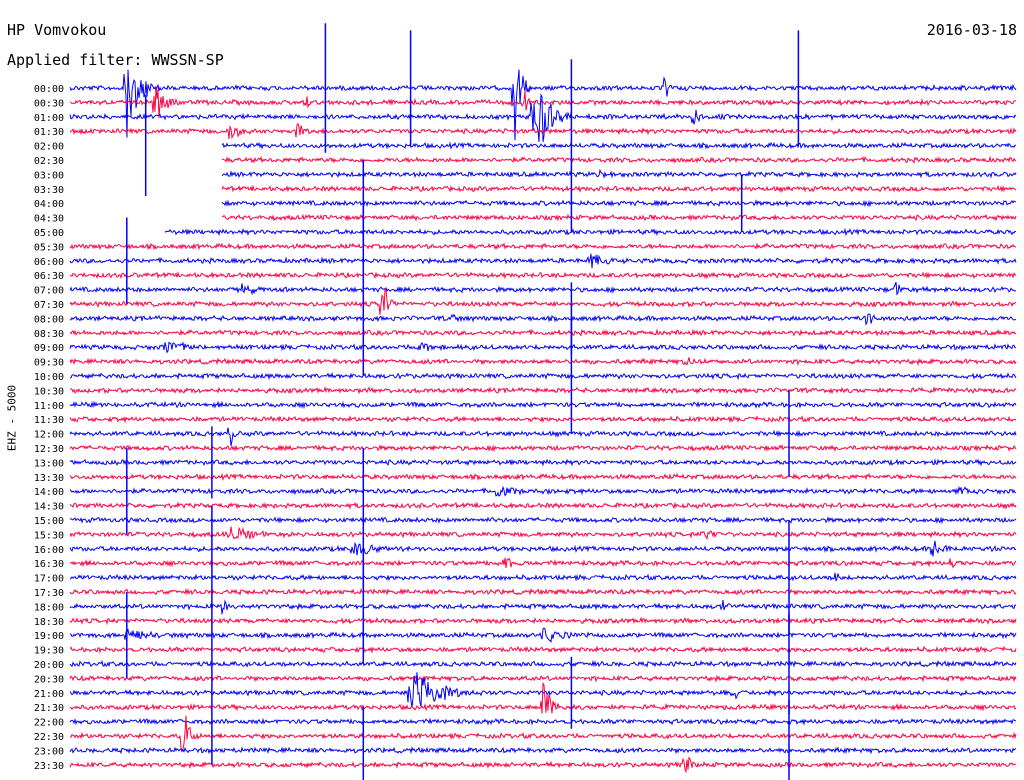 This screenshot has height=780, width=1024. What do you see at coordinates (49, 665) in the screenshot?
I see `time-label: 20:00` at bounding box center [49, 665].